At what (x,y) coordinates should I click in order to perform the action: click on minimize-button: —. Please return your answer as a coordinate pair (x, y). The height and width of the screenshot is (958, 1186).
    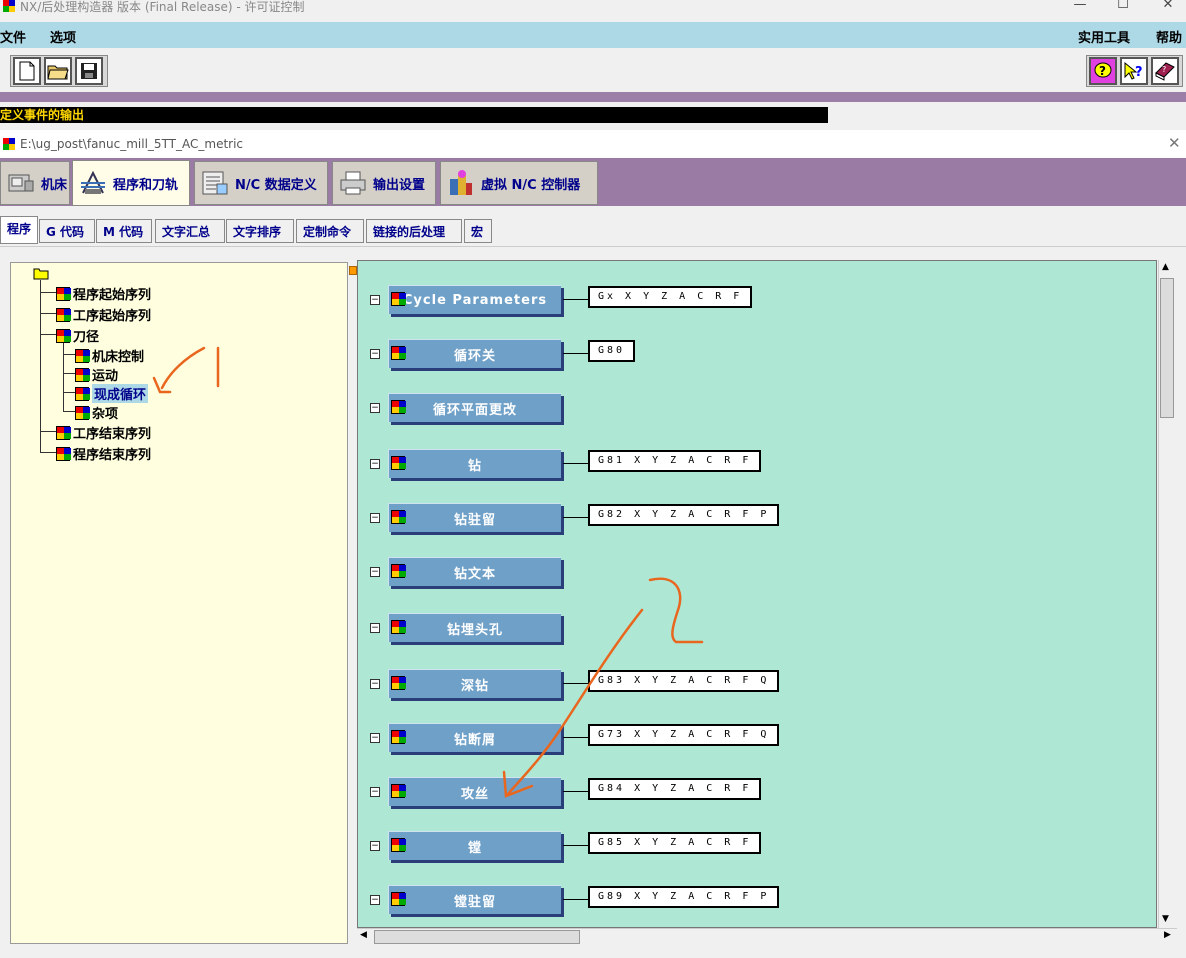
    Looking at the image, I should click on (1080, 6).